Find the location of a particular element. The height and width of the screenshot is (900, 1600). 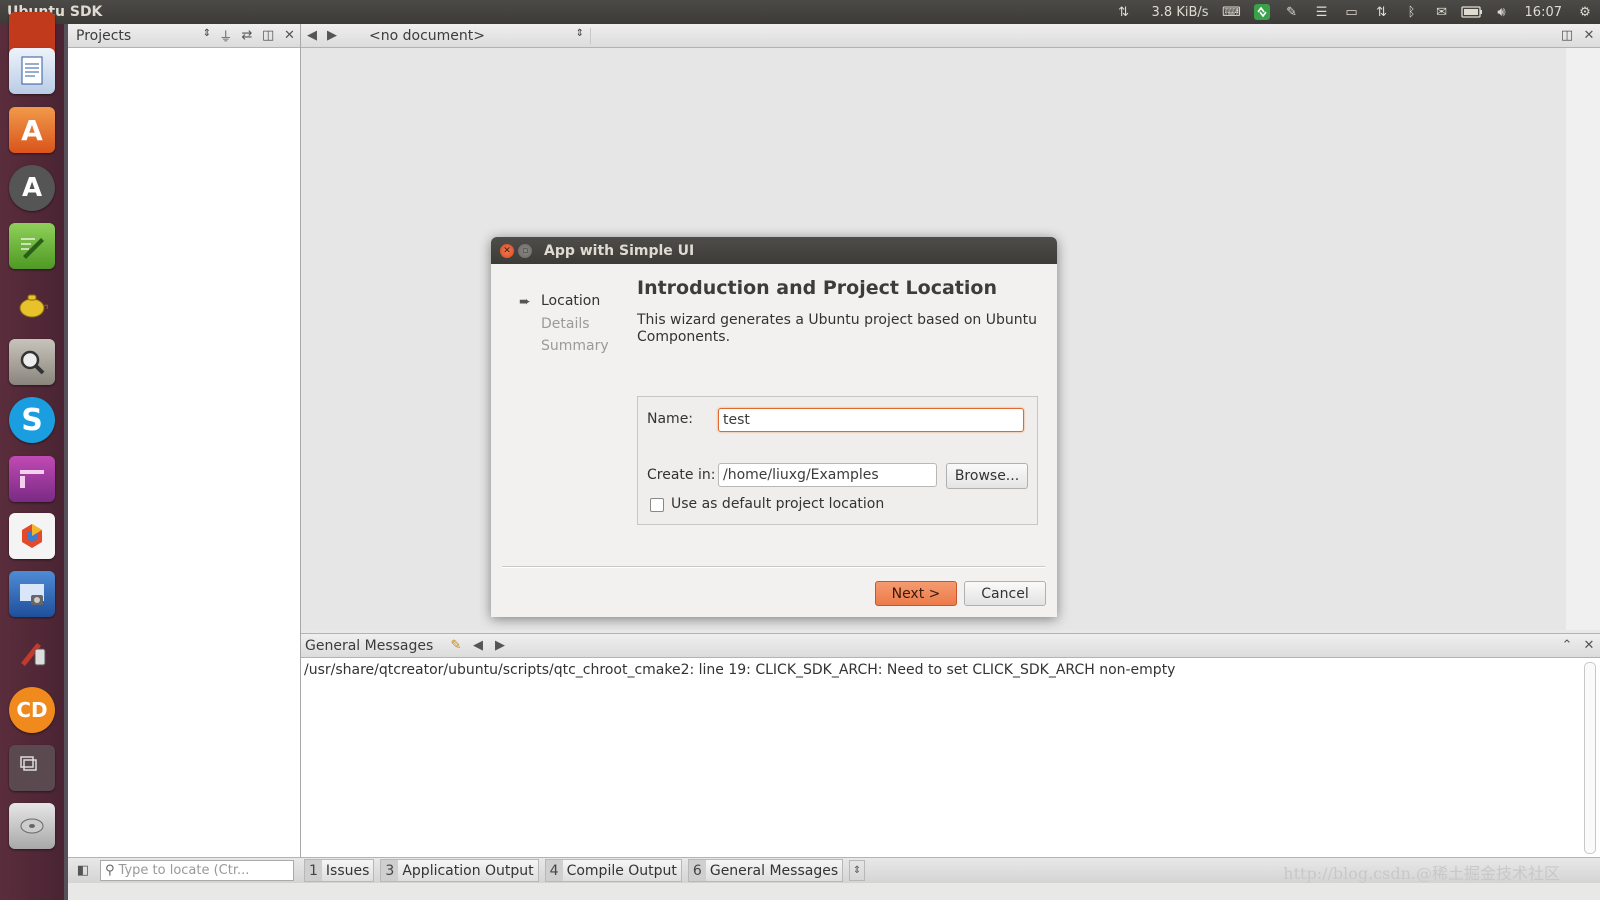

software-updater-icon: A is located at coordinates (32, 188).